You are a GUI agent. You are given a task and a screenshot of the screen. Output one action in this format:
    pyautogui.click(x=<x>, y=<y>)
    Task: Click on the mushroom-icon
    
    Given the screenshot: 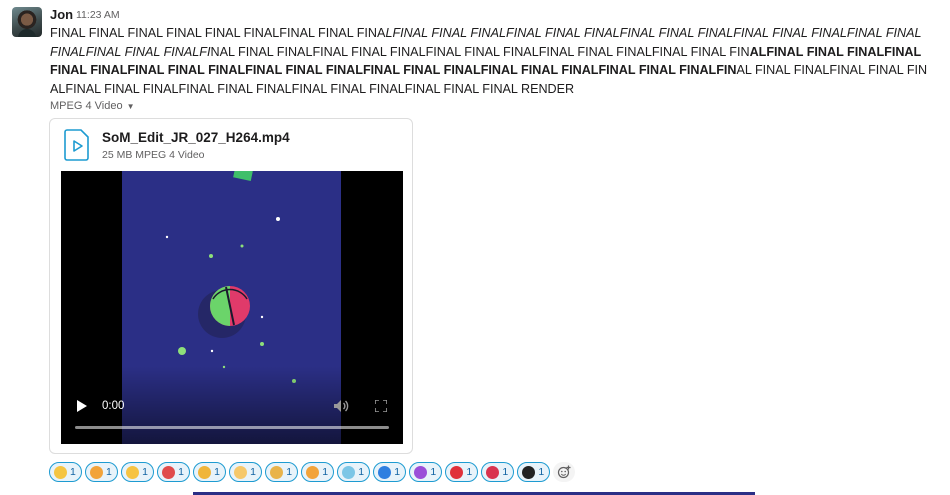 What is the action you would take?
    pyautogui.click(x=169, y=472)
    